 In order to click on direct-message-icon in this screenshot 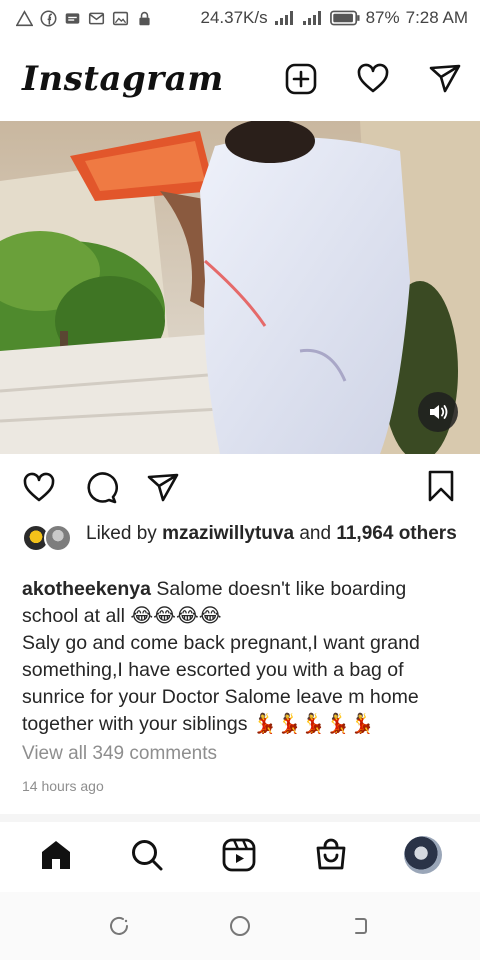, I will do `click(445, 79)`.